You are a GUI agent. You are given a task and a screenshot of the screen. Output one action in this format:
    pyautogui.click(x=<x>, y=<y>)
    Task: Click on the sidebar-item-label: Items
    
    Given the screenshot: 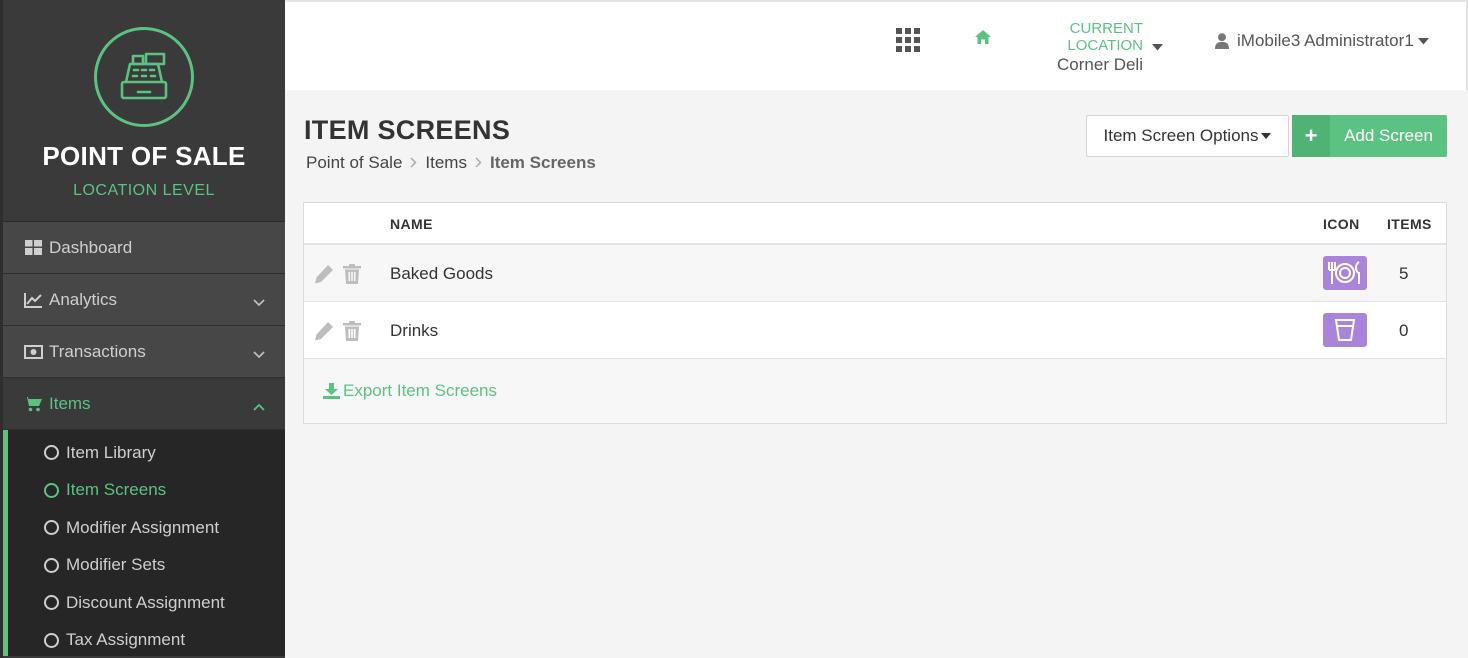 What is the action you would take?
    pyautogui.click(x=70, y=403)
    